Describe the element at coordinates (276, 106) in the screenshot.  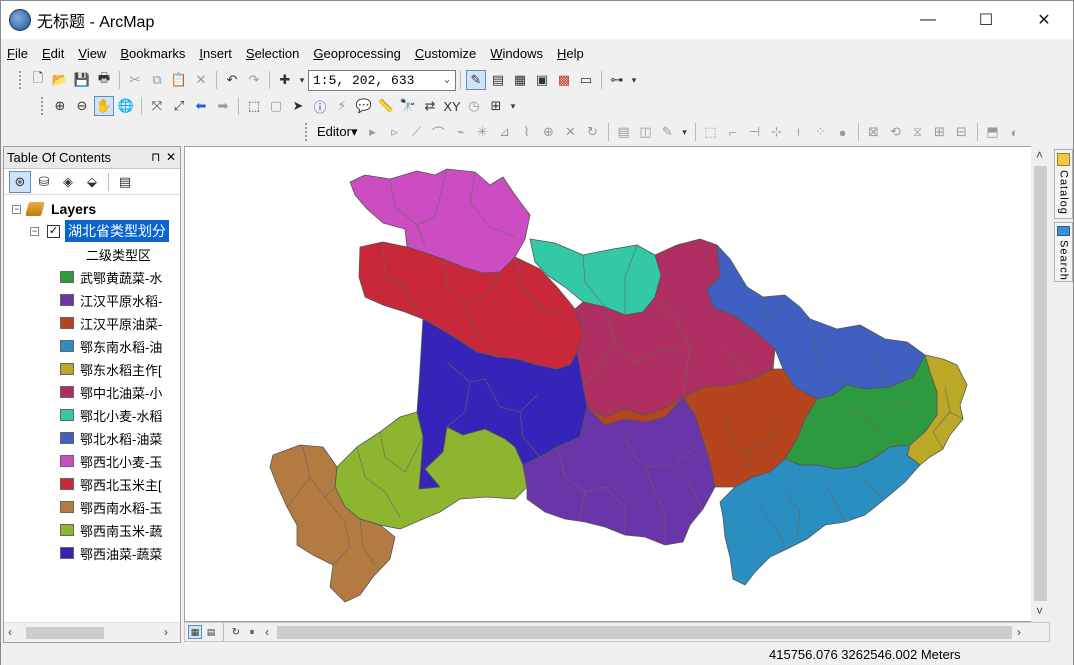
I see `clear-selection-icon: ▢` at that location.